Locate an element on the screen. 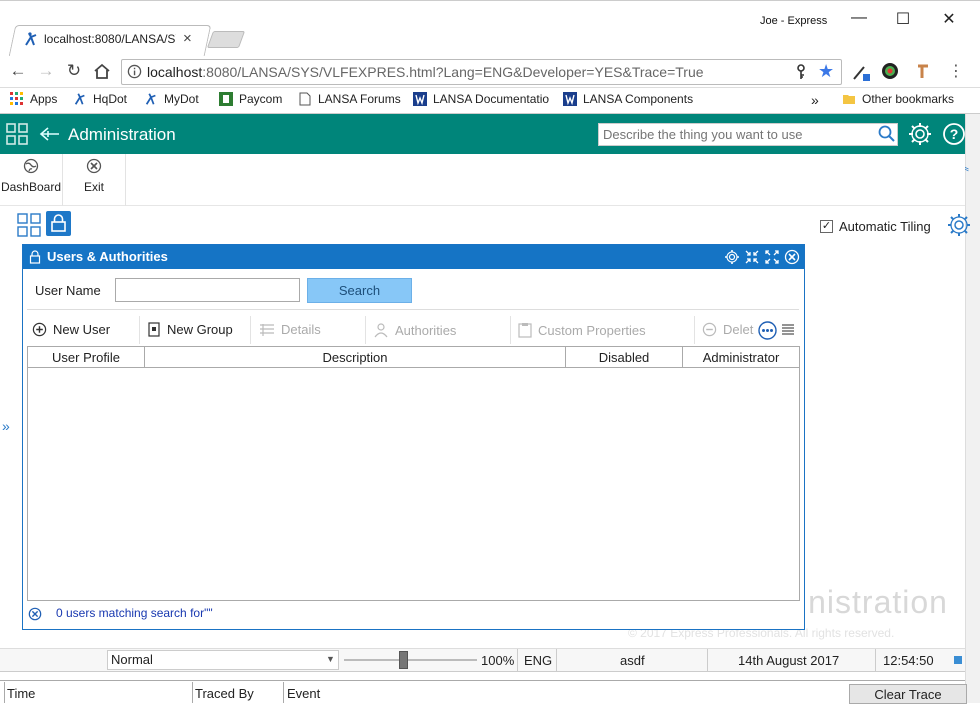 The height and width of the screenshot is (704, 980). automatic-tiling-toggle: ✓ Automatic Tiling is located at coordinates (875, 226).